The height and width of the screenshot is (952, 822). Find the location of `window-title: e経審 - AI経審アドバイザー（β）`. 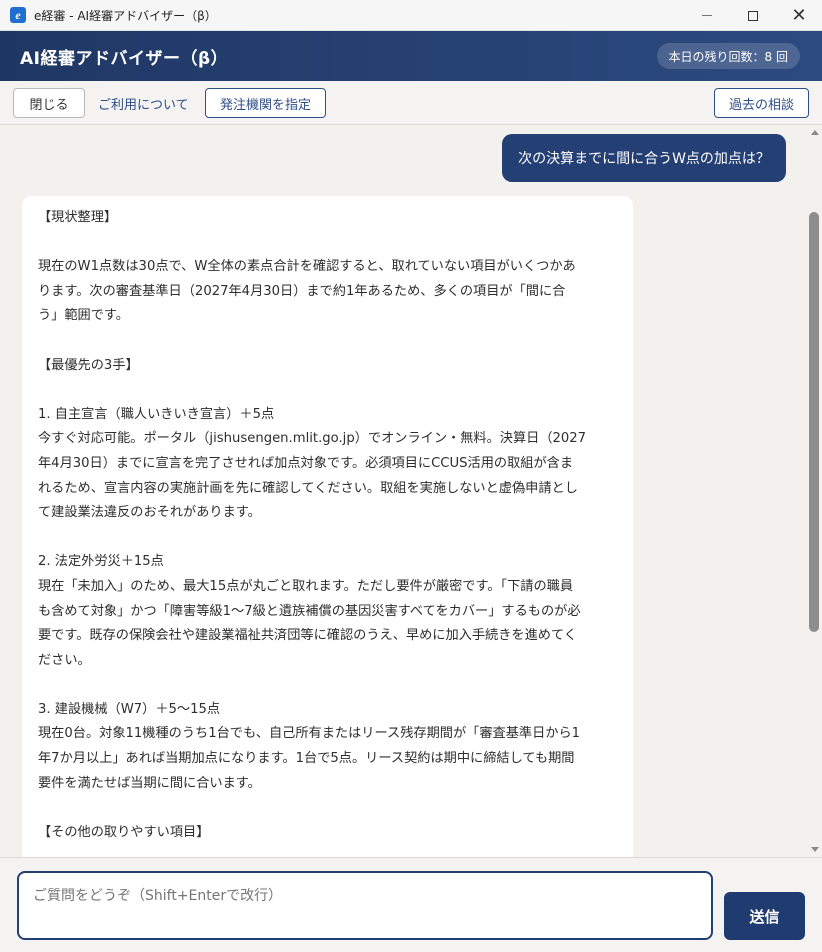

window-title: e経審 - AI経審アドバイザー（β） is located at coordinates (125, 15).